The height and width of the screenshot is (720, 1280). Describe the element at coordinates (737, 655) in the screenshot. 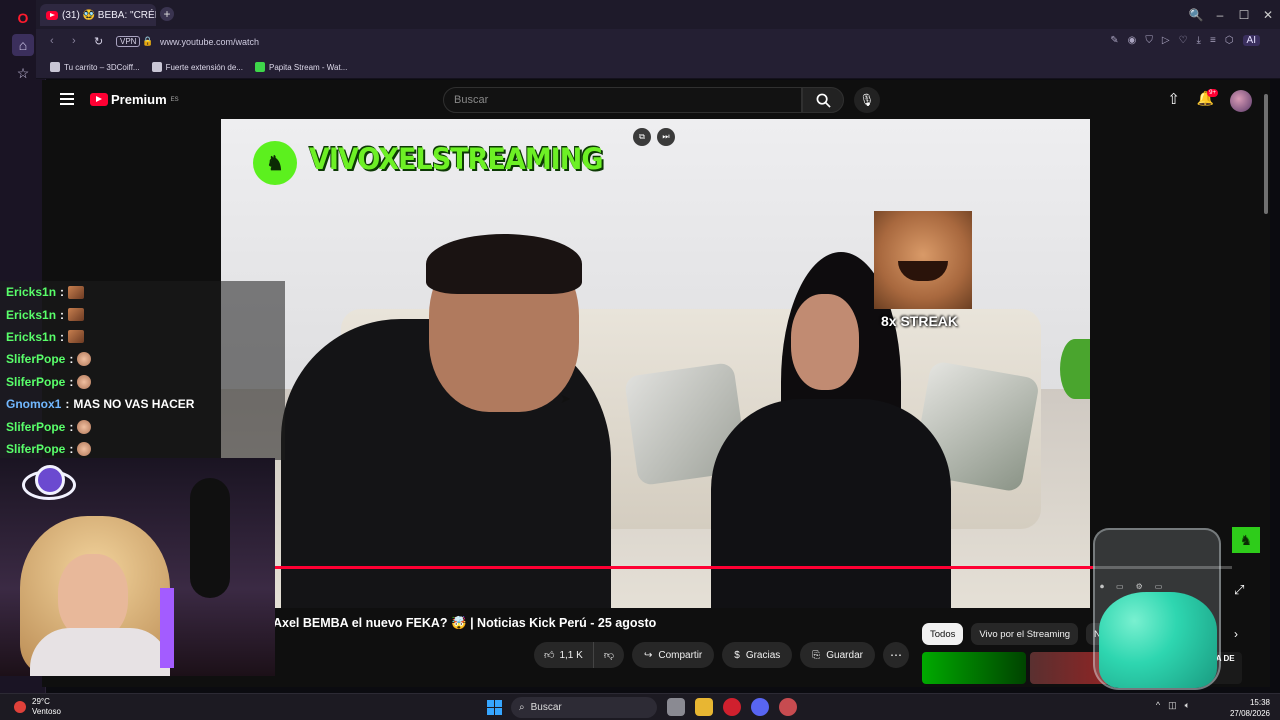

I see `thanks-icon: $` at that location.